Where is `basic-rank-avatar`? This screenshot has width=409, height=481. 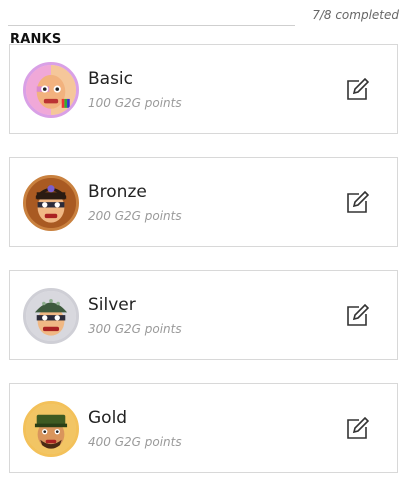 basic-rank-avatar is located at coordinates (51, 90).